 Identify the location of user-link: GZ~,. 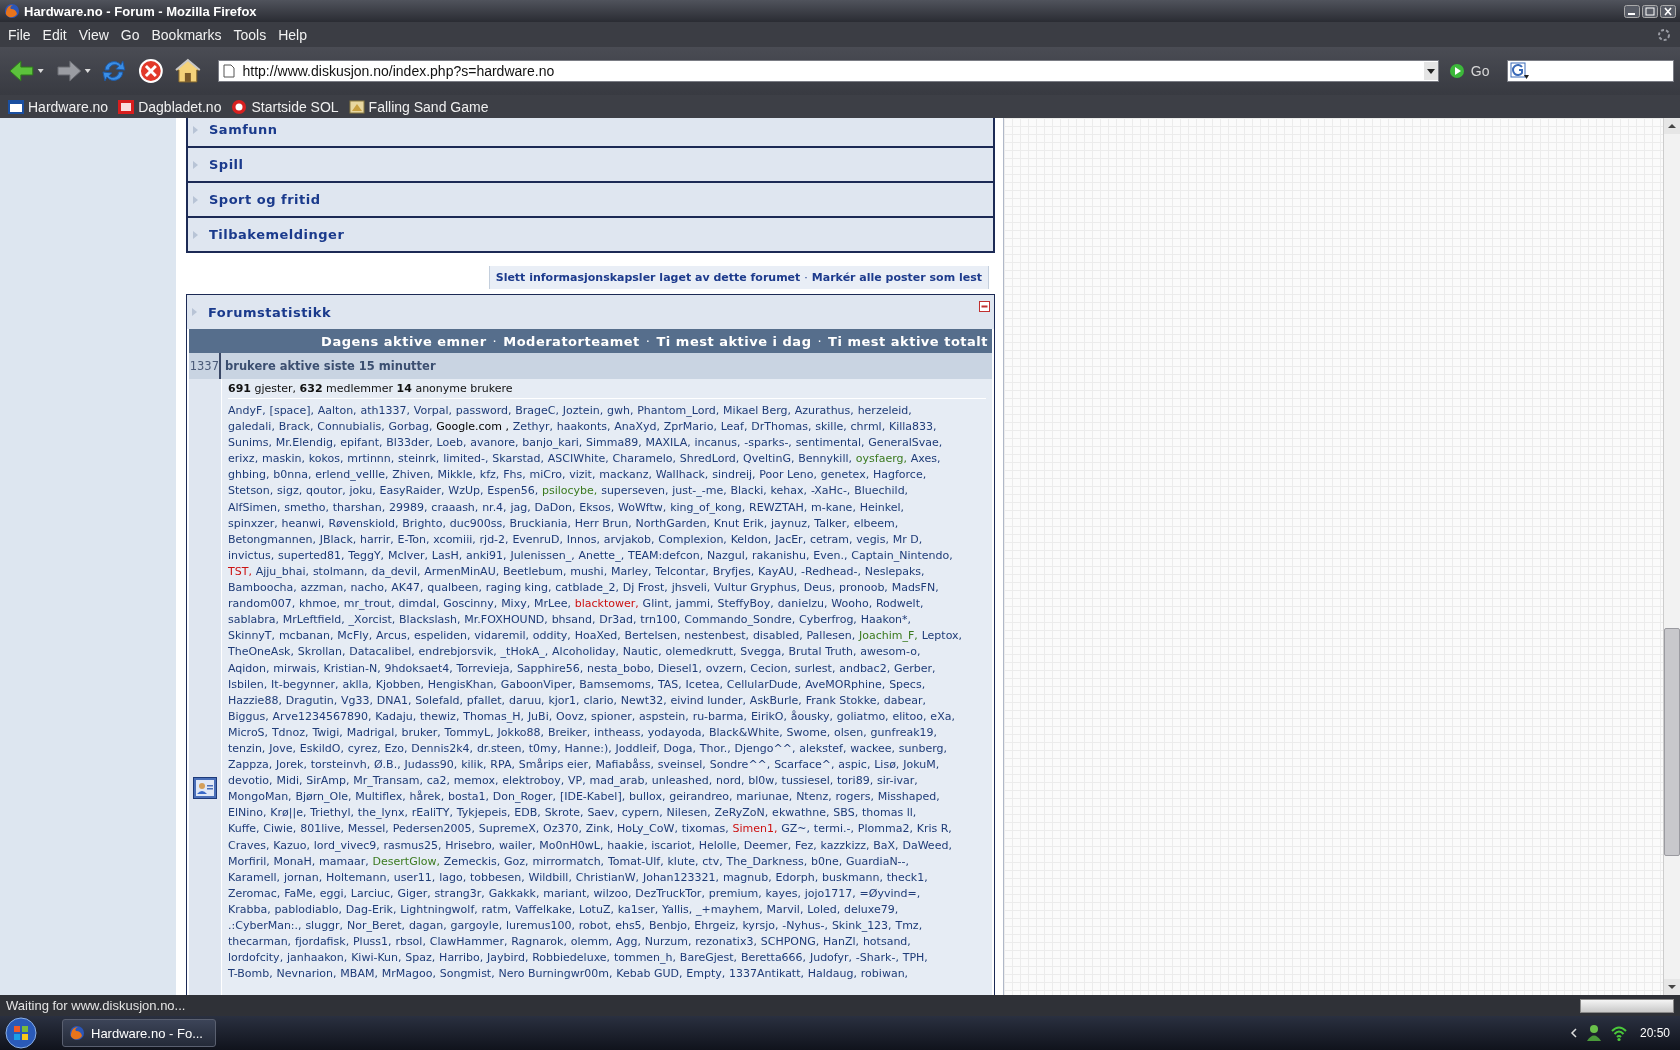
(796, 829).